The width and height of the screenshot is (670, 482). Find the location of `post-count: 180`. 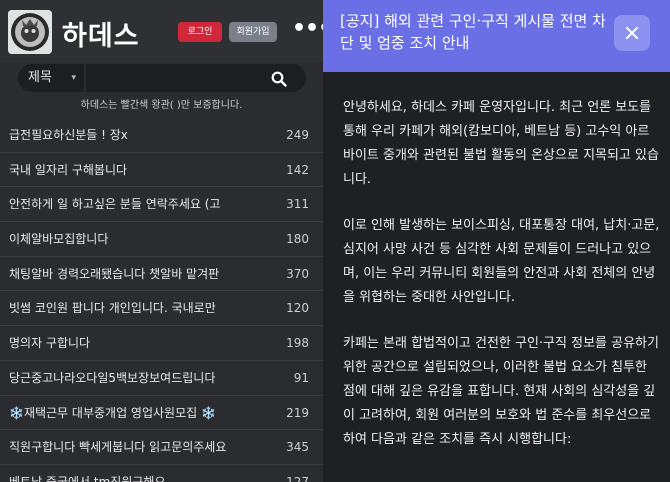

post-count: 180 is located at coordinates (297, 239).